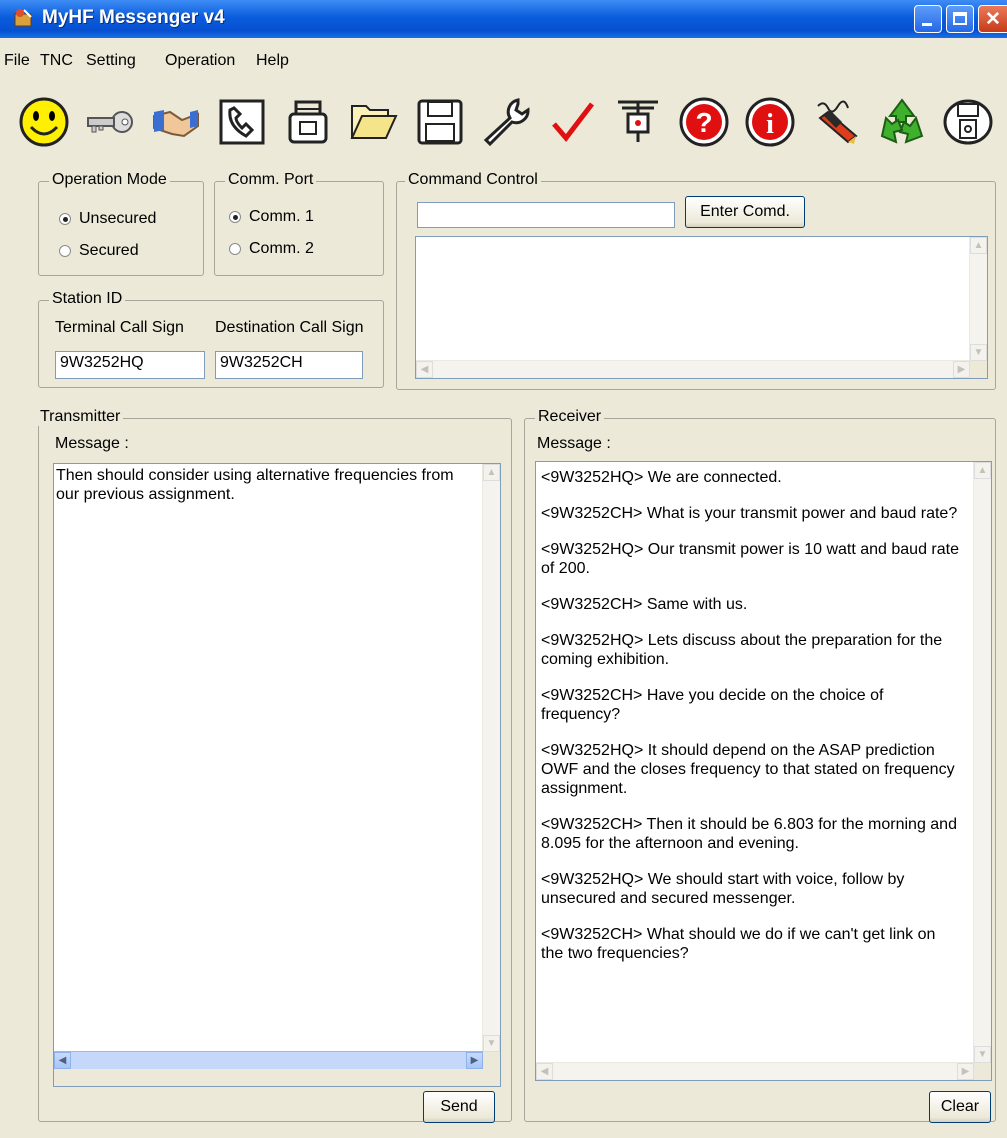  I want to click on fax-icon, so click(308, 122).